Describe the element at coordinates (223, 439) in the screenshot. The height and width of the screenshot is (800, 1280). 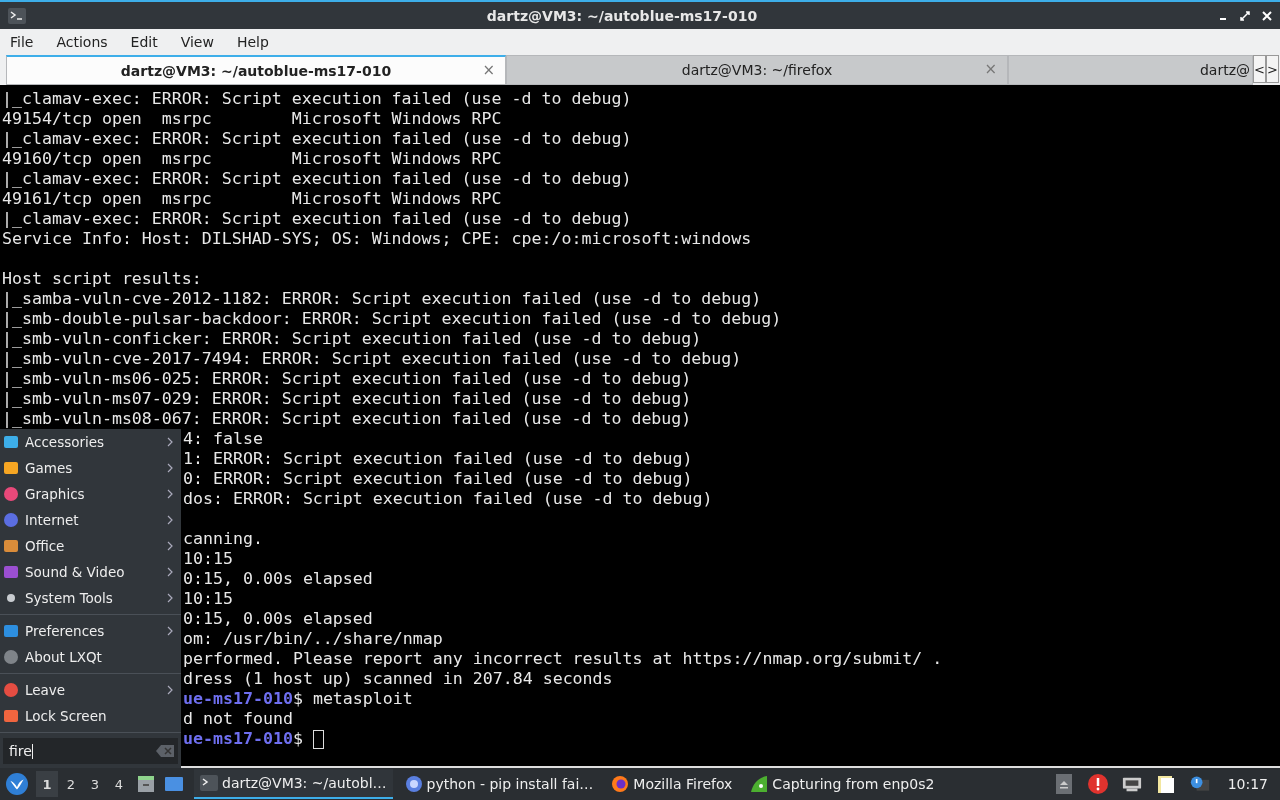
I see `terminal-line: 4: false` at that location.